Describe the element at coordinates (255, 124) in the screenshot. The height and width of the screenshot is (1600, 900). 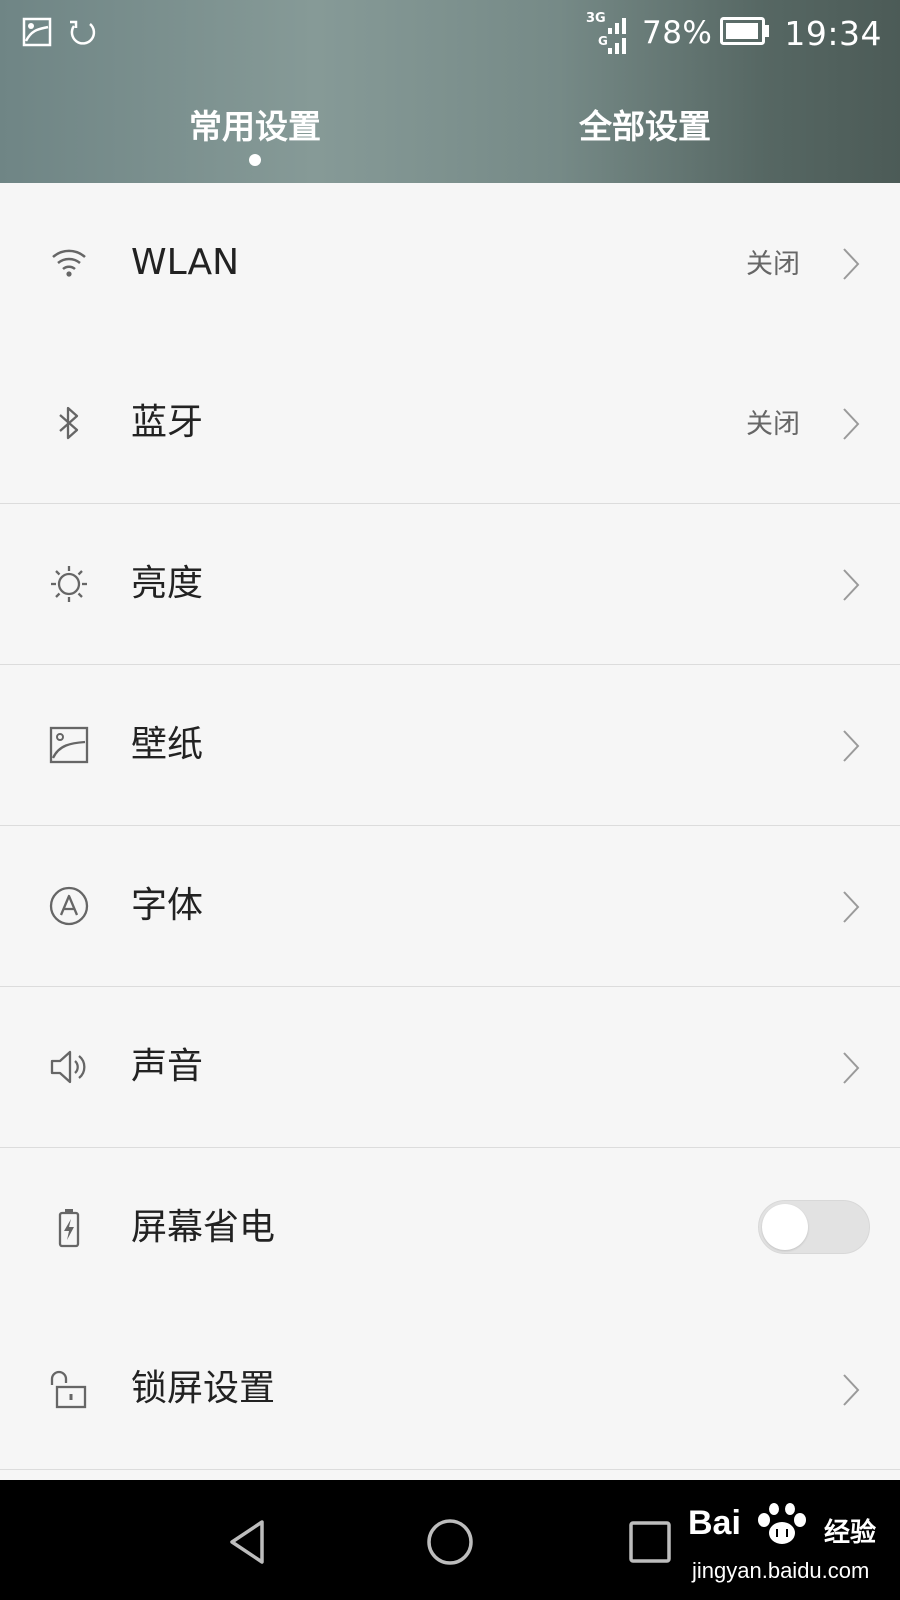
I see `tab-common-settings: 常用设置` at that location.